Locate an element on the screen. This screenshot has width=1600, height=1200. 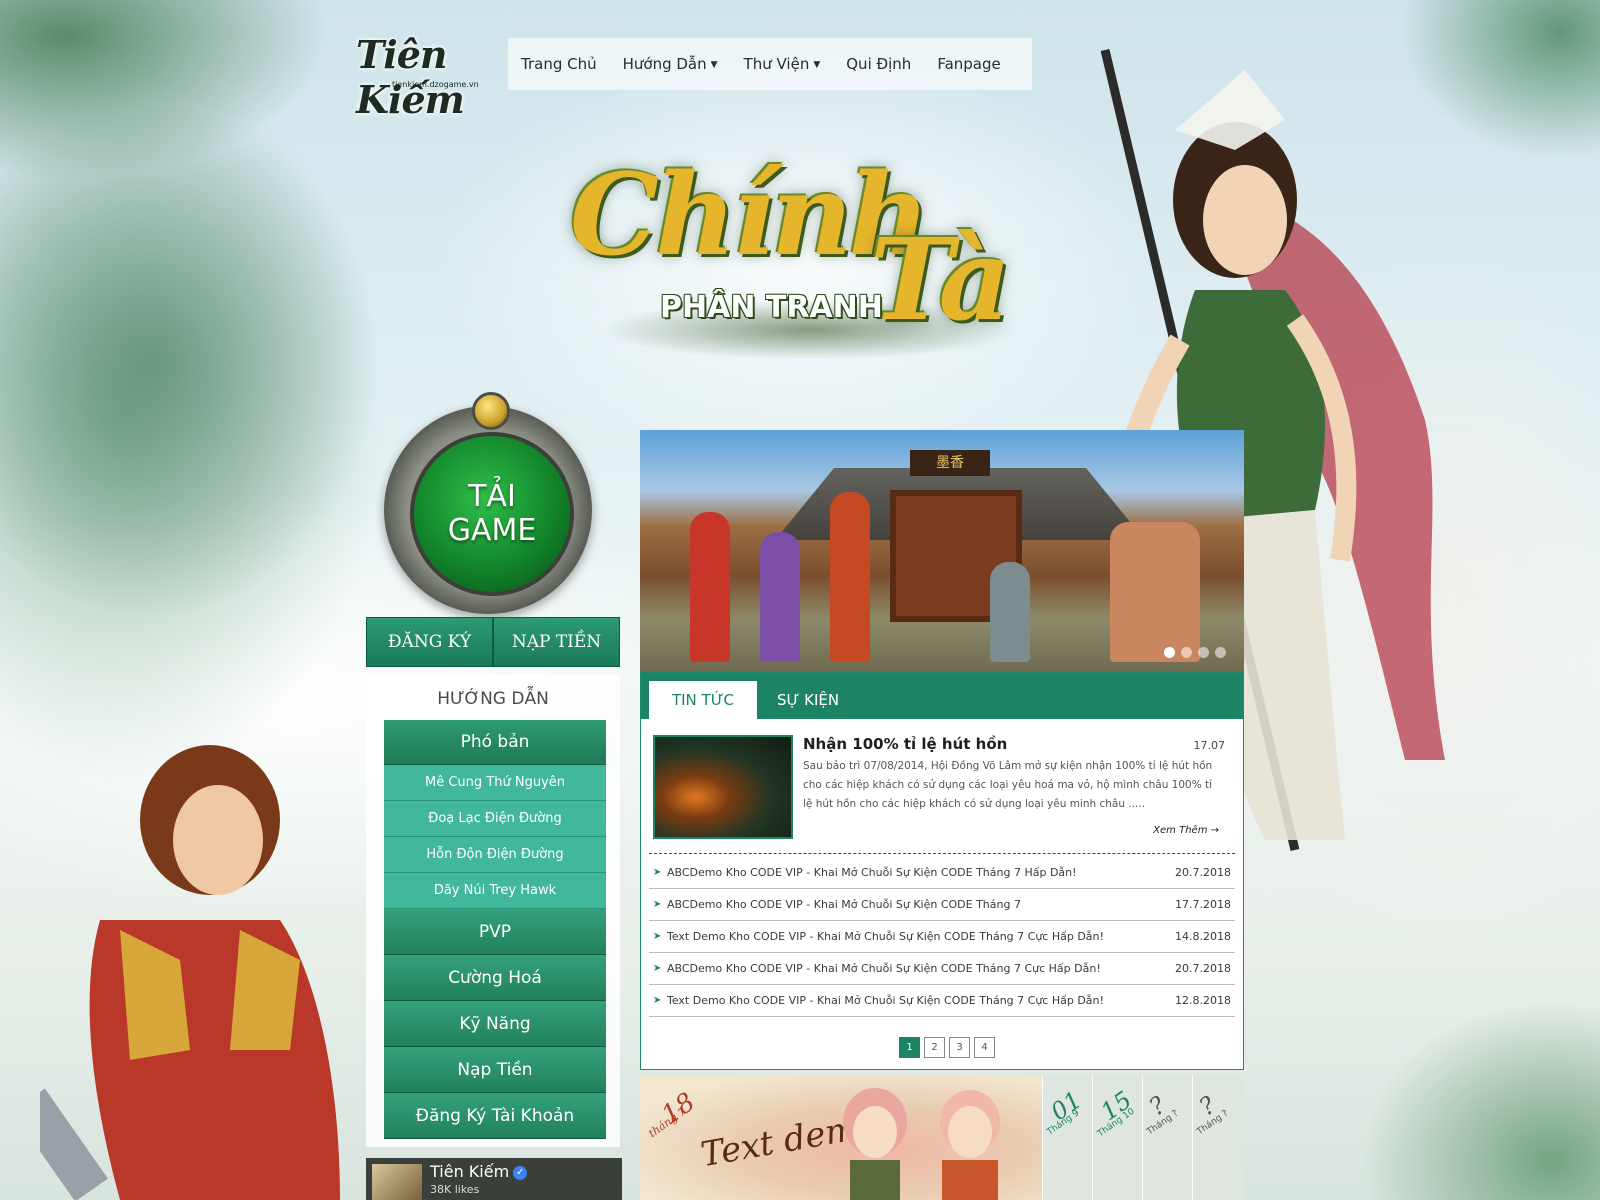
event-characters-art is located at coordinates (921, 1144).